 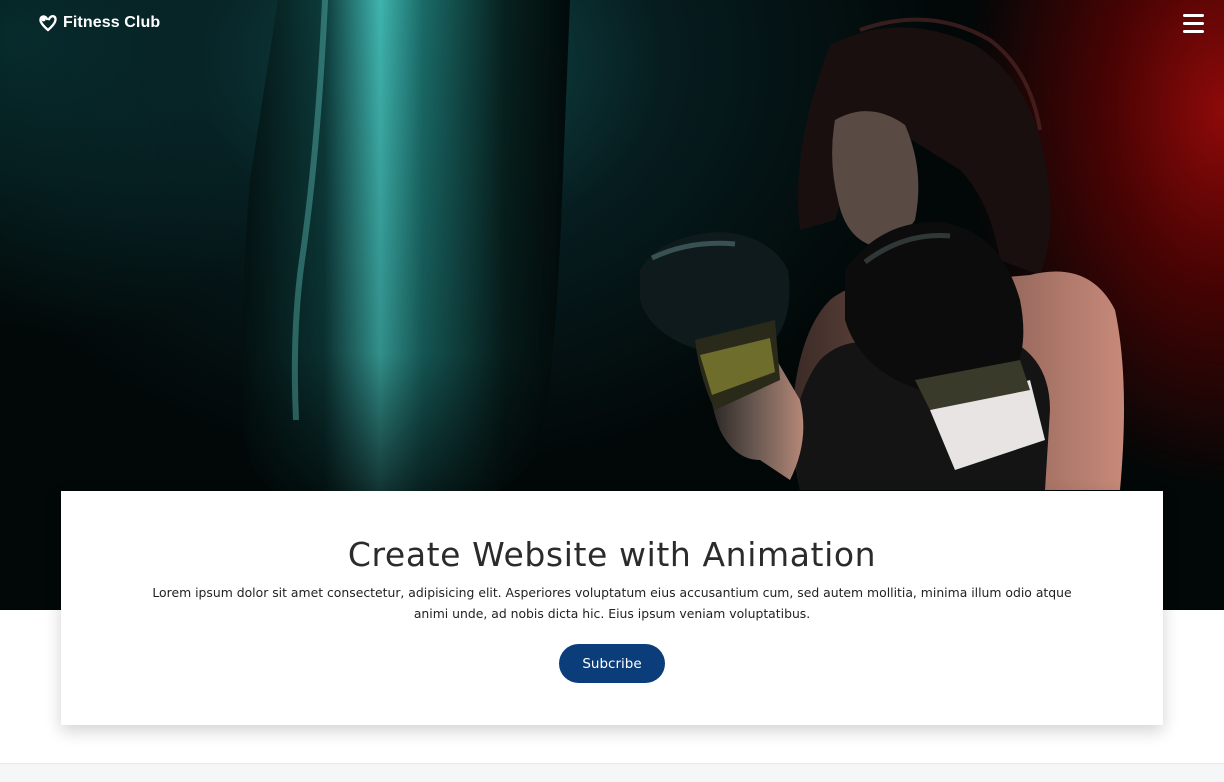 I want to click on hamburger-menu-icon, so click(x=1193, y=23).